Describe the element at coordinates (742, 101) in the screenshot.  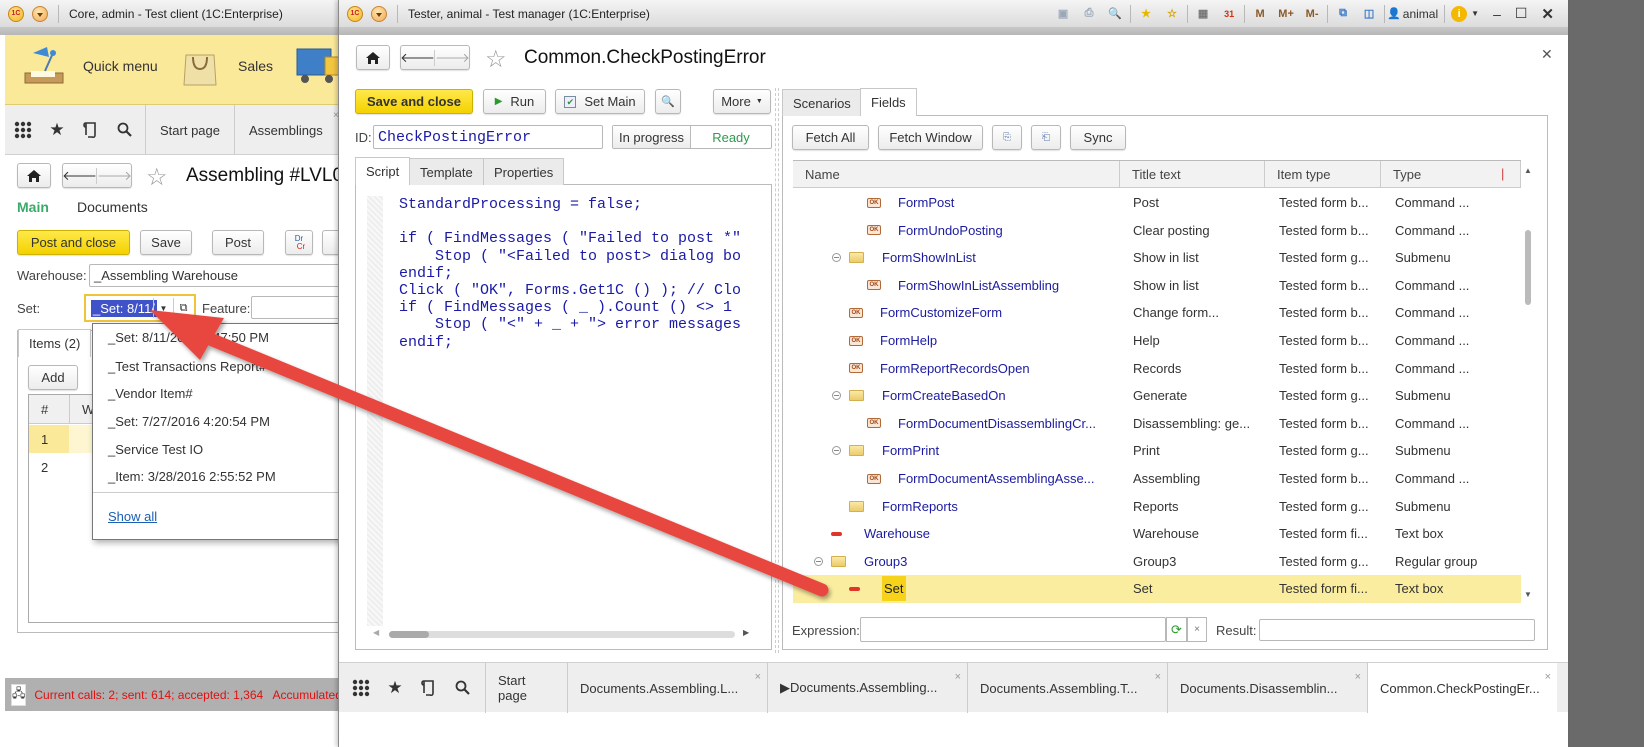
I see `more-button: More ▼` at that location.